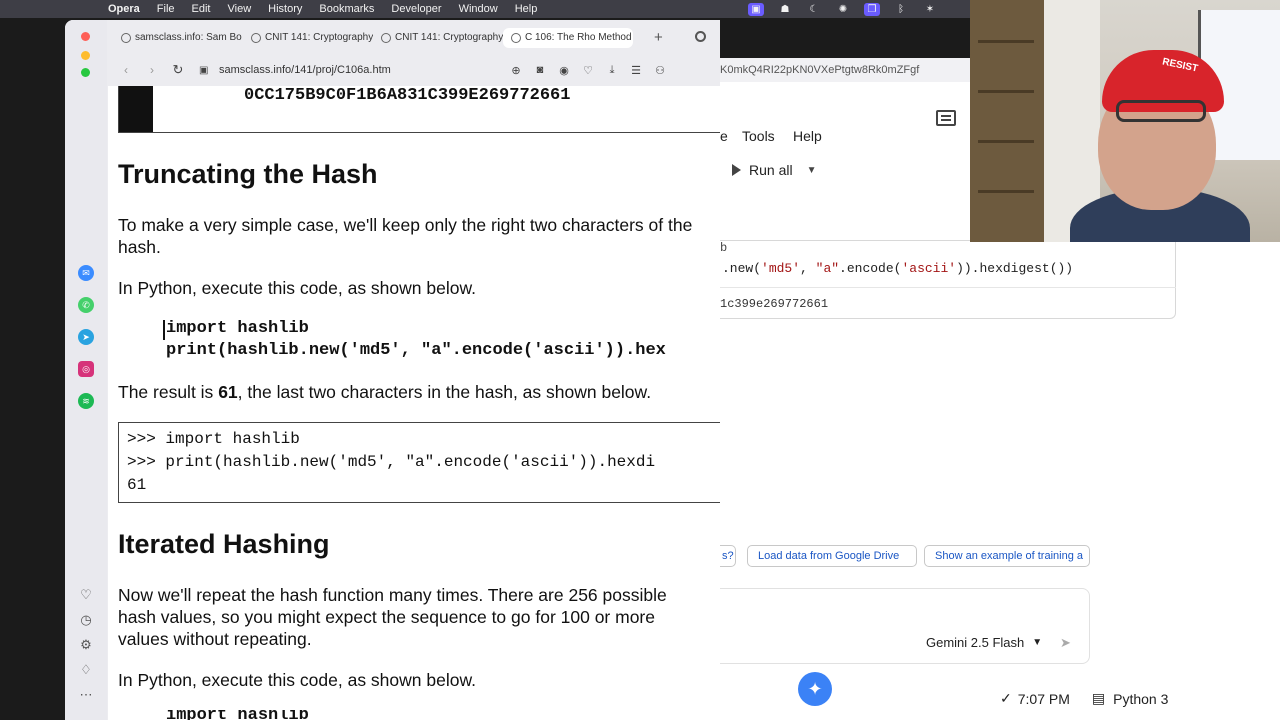  I want to click on model-selector: Gemini 2.5 Flash ▼, so click(984, 642).